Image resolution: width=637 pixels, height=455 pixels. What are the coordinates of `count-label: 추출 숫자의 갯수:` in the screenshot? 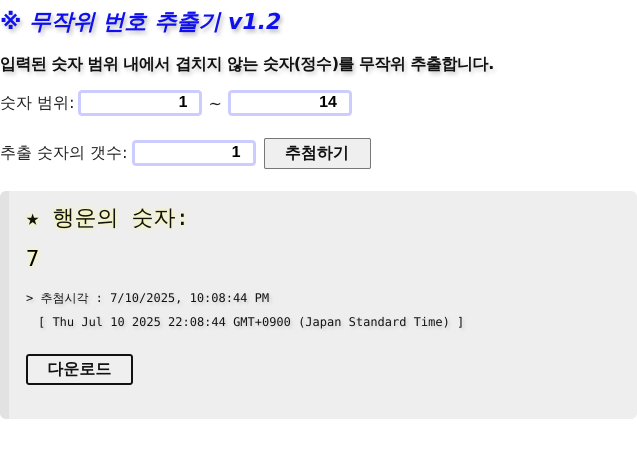 It's located at (64, 153).